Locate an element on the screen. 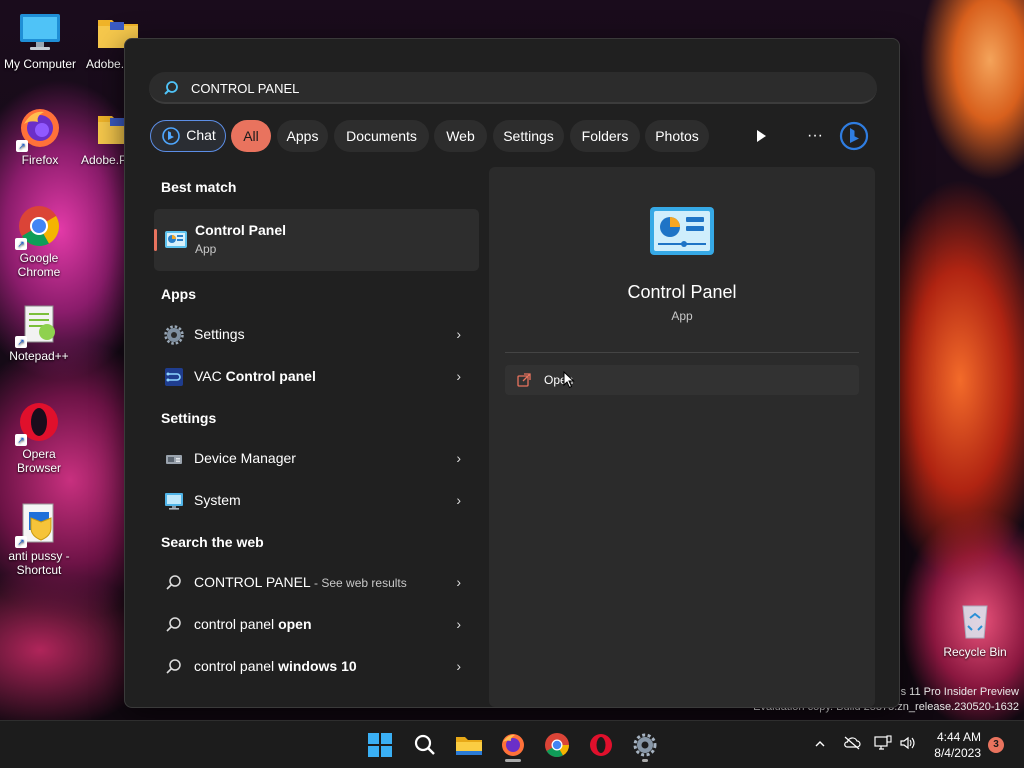 Image resolution: width=1024 pixels, height=768 pixels. taskbar-settings is located at coordinates (645, 745).